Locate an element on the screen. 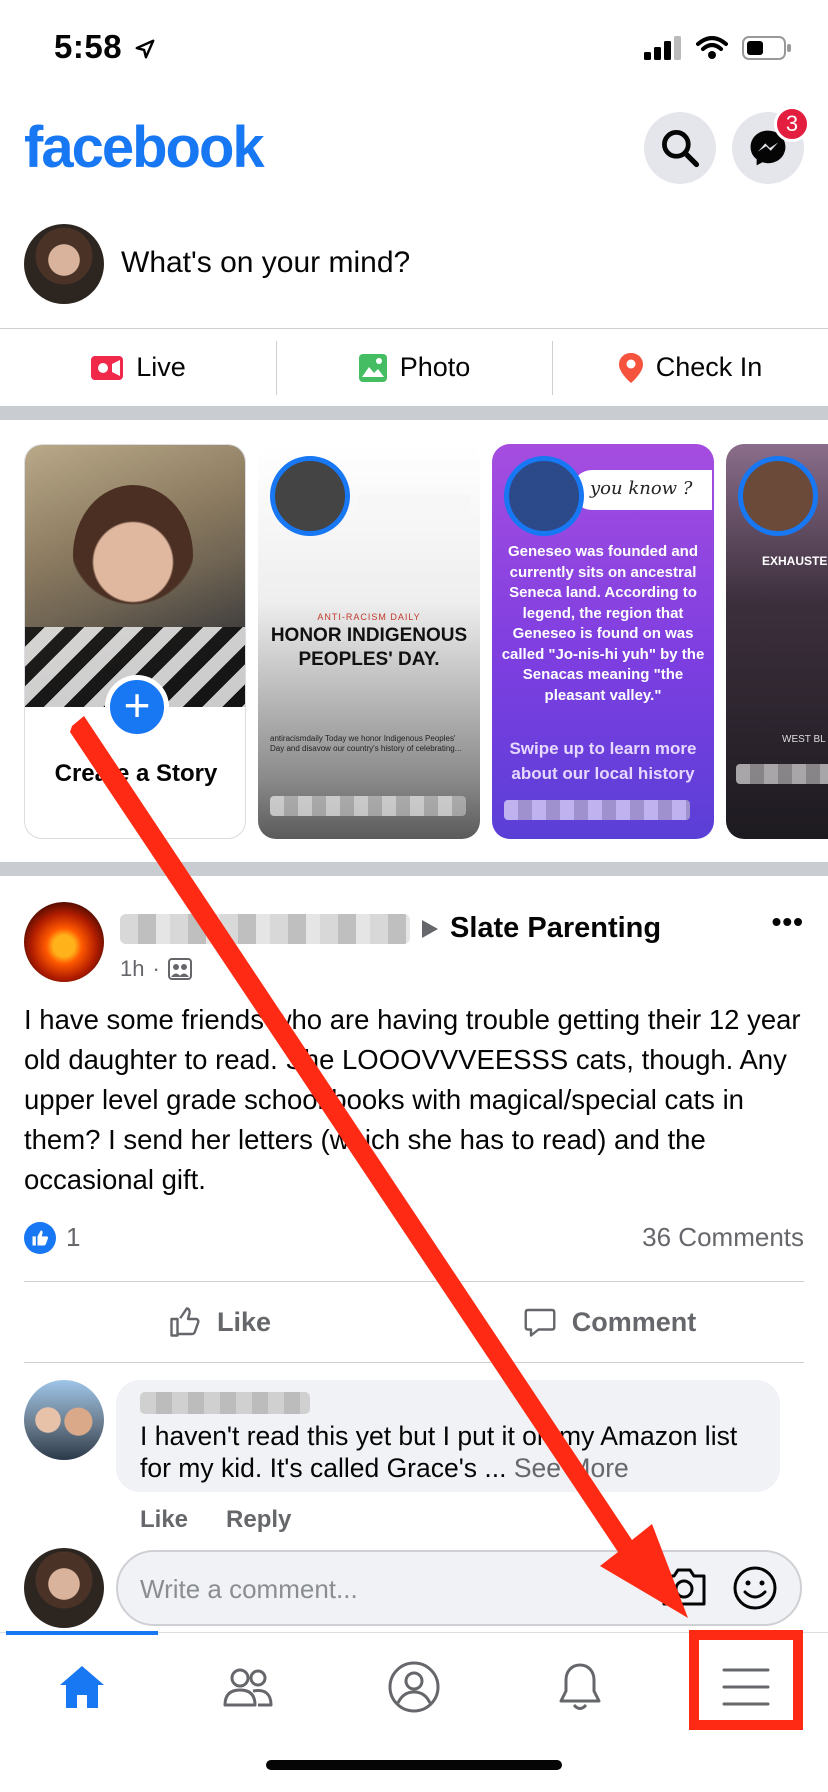 The width and height of the screenshot is (828, 1792). live-label: Live is located at coordinates (161, 367).